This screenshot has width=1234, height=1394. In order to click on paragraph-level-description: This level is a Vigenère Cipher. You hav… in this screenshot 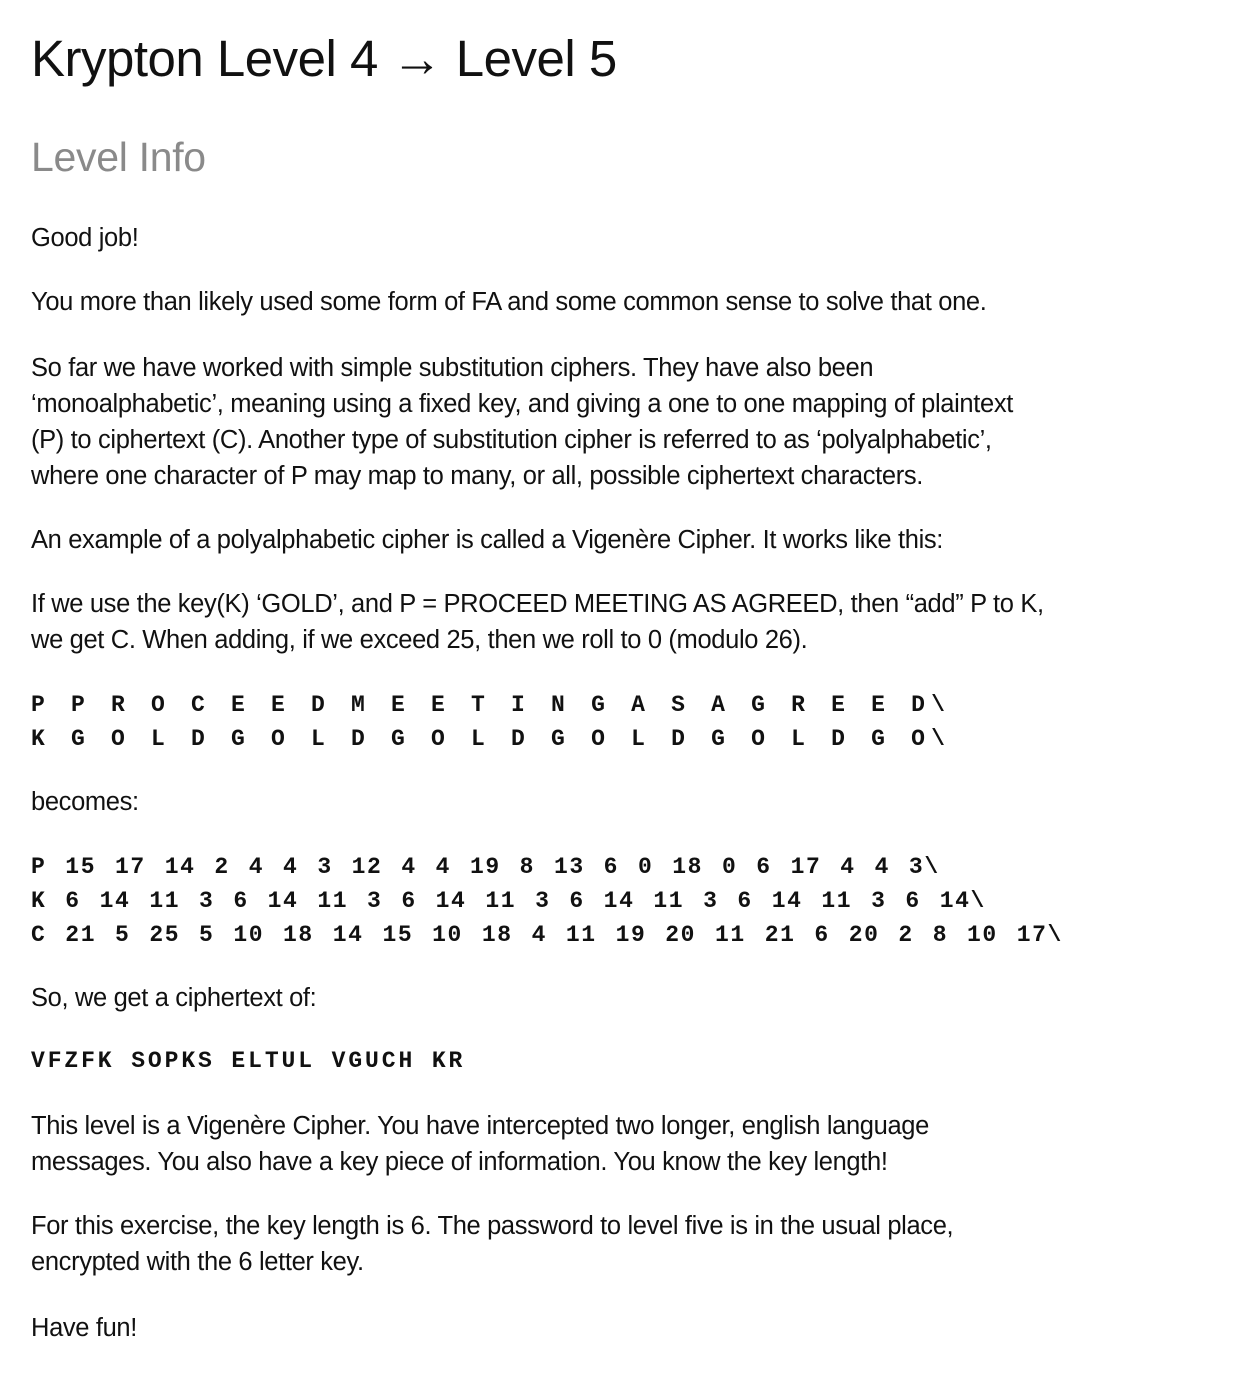, I will do `click(480, 1144)`.